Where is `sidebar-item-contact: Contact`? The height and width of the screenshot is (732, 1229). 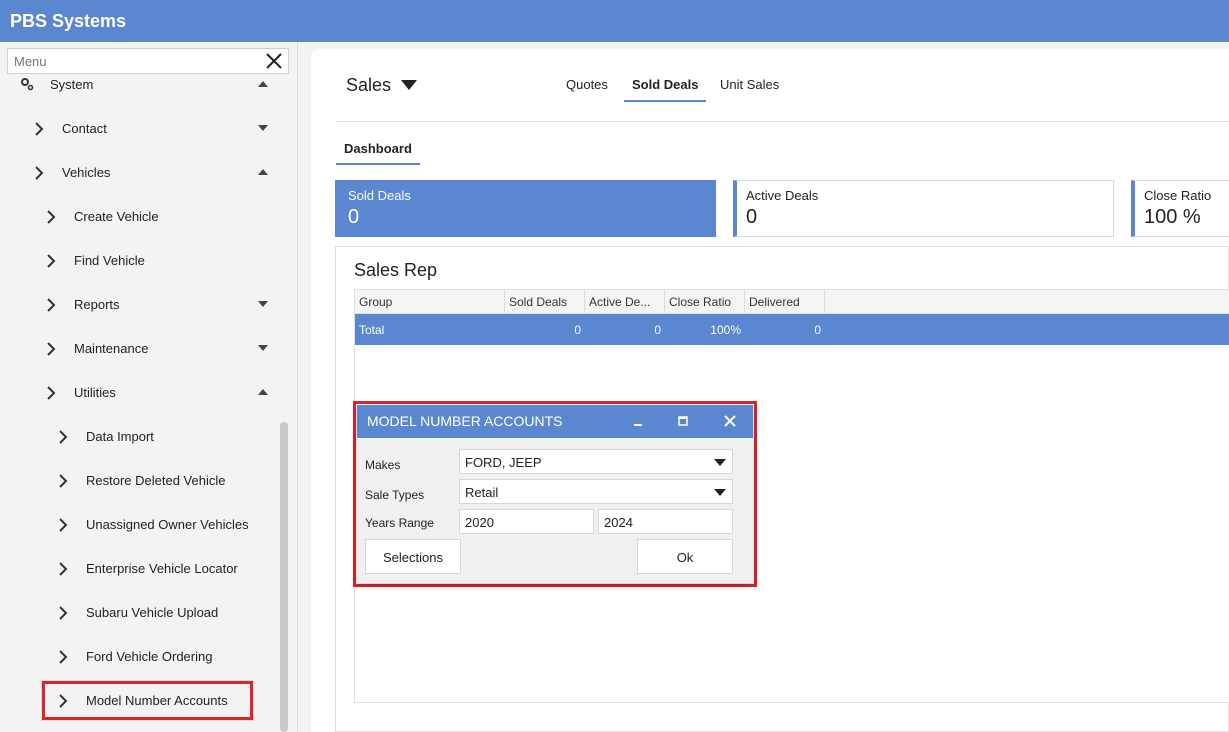
sidebar-item-contact: Contact is located at coordinates (145, 129).